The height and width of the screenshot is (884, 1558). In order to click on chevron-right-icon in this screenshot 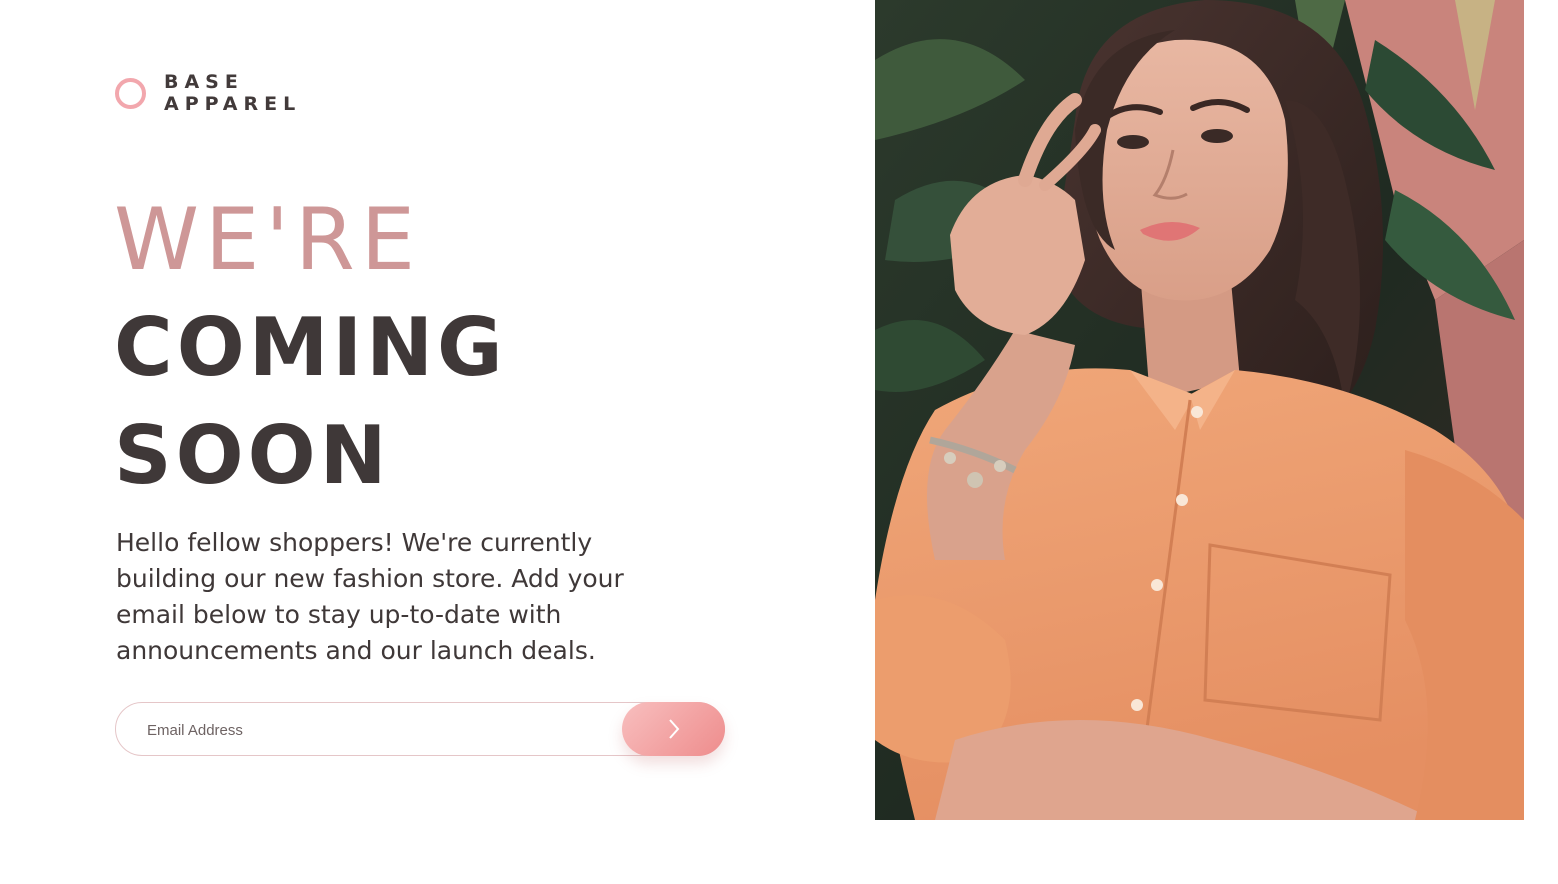, I will do `click(673, 729)`.